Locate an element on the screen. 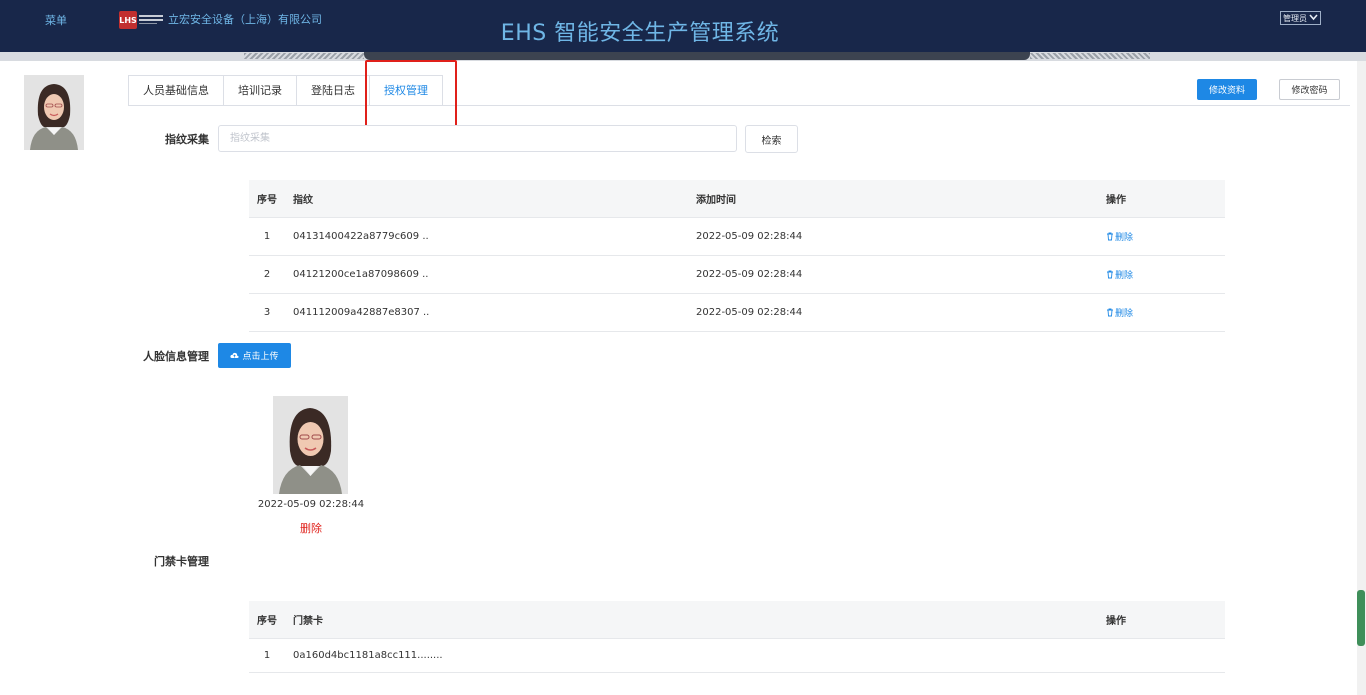  app-header: 菜单 LHS 立宏安全设备（上海）有限公司 EHS 智能安全生产管理系统 管理员 is located at coordinates (683, 26).